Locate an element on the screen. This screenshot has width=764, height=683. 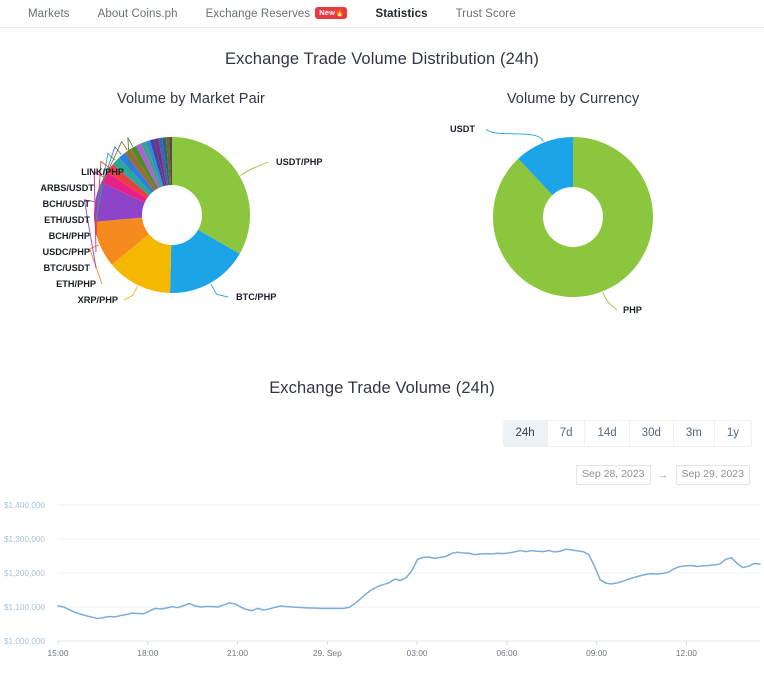
y-axis-tick-label: $1,200,000 is located at coordinates (24, 573).